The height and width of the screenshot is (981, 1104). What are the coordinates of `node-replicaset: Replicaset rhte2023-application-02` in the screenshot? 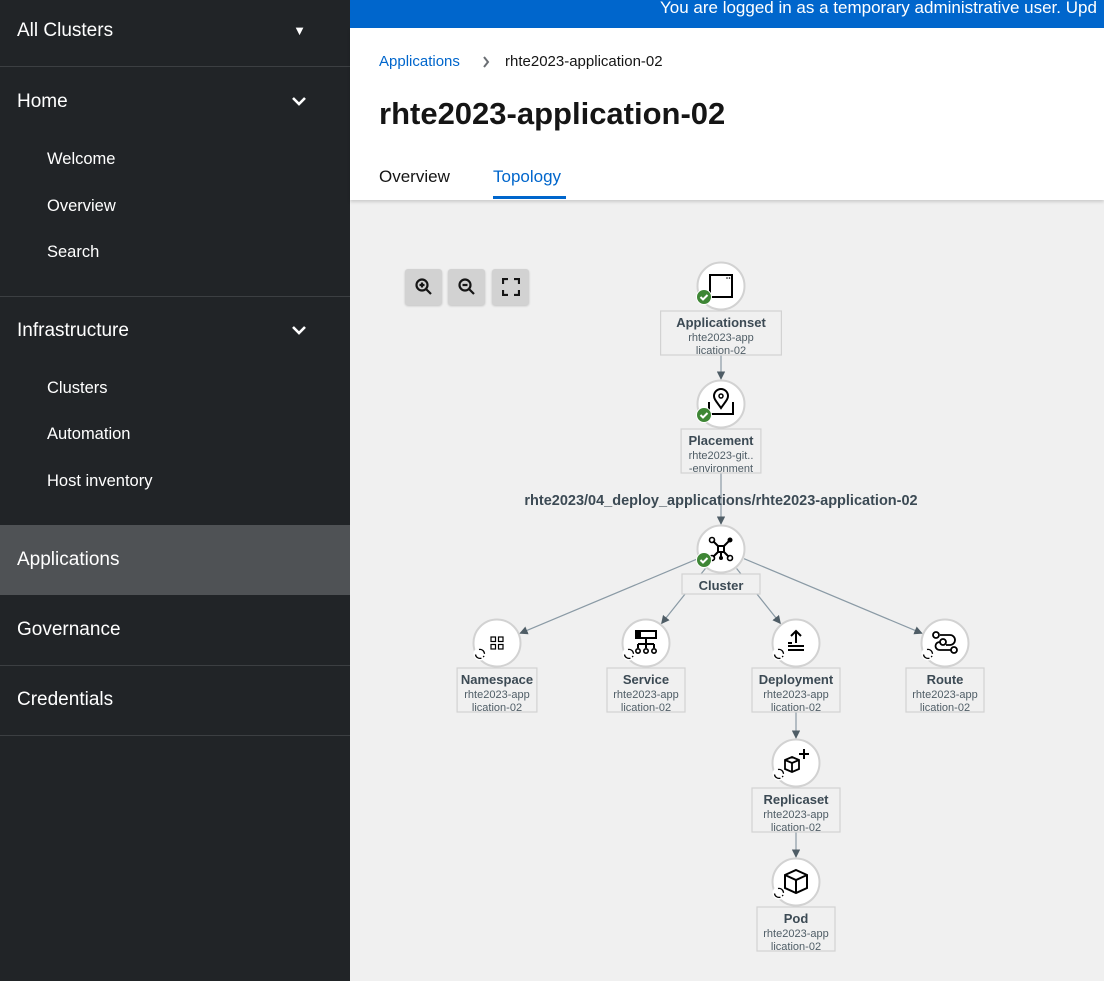 It's located at (796, 786).